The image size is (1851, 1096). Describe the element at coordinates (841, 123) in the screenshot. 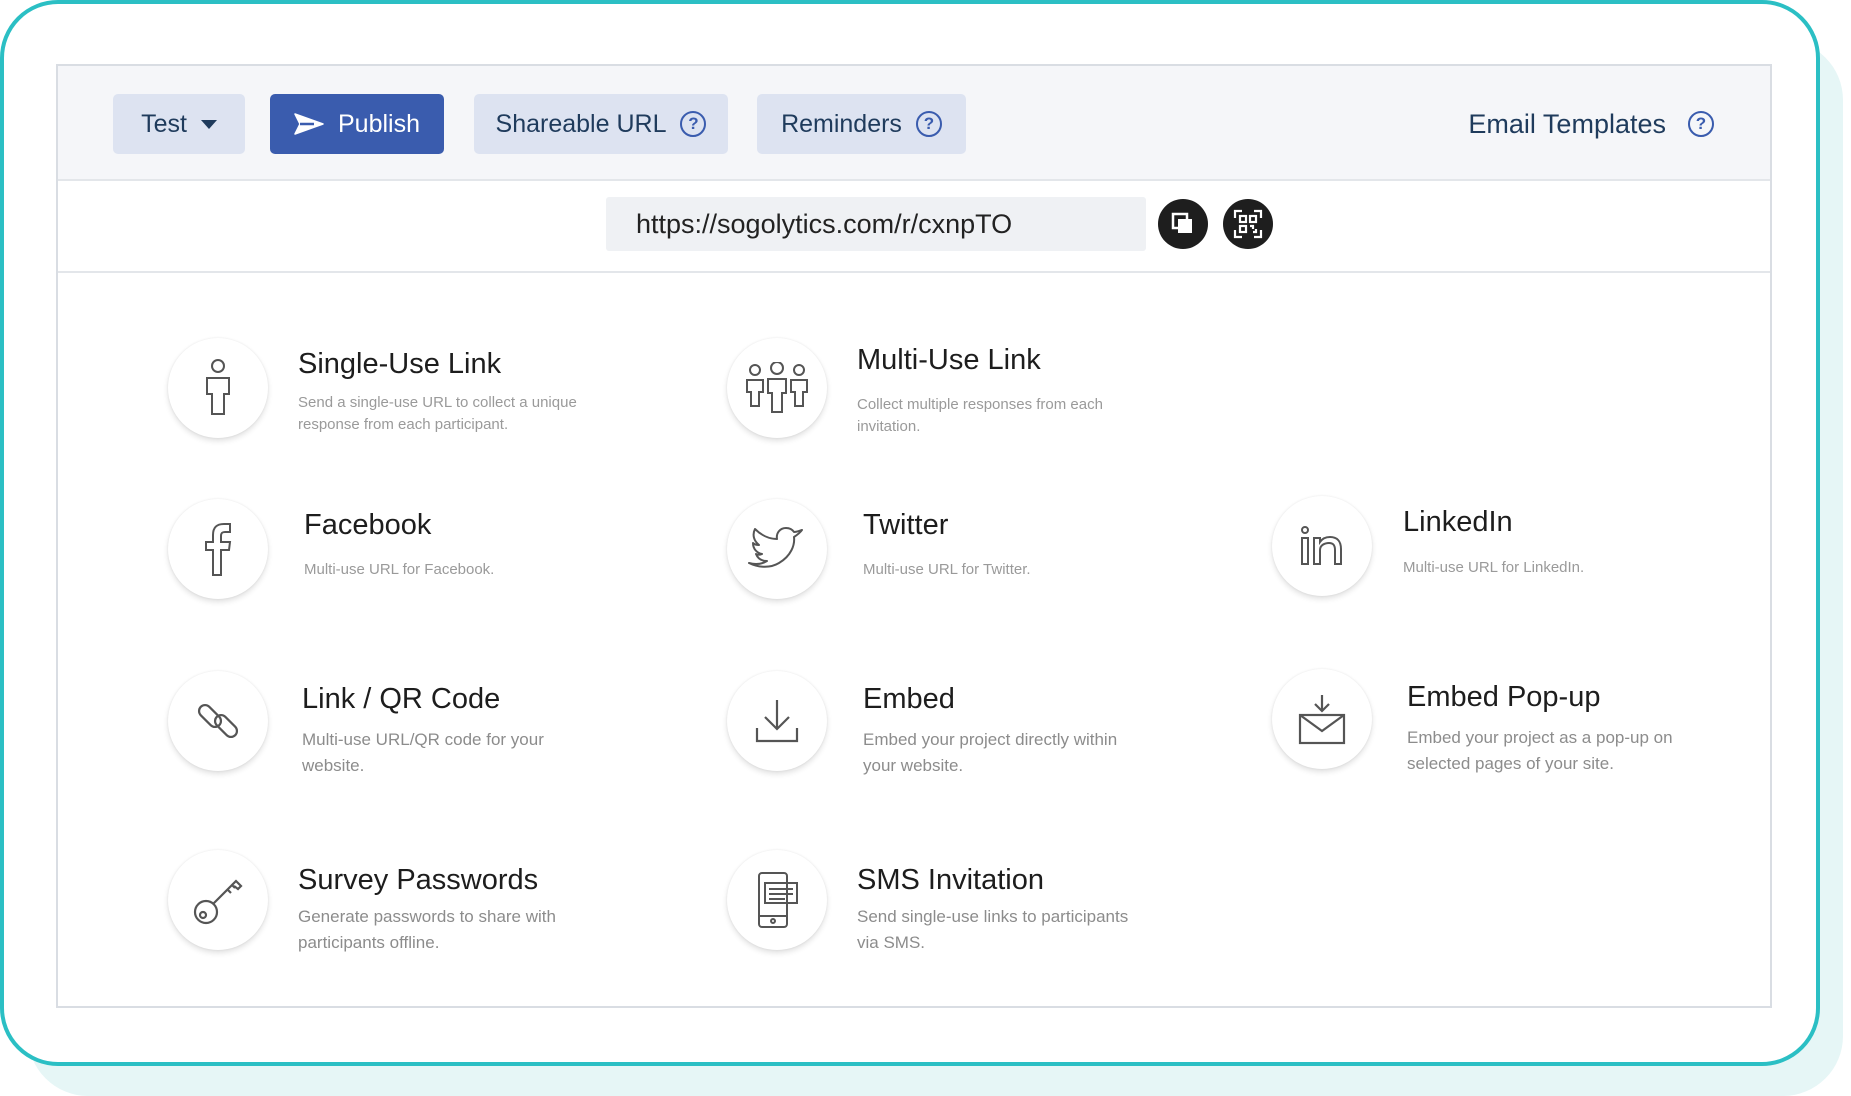

I see `reminders-label: Reminders` at that location.